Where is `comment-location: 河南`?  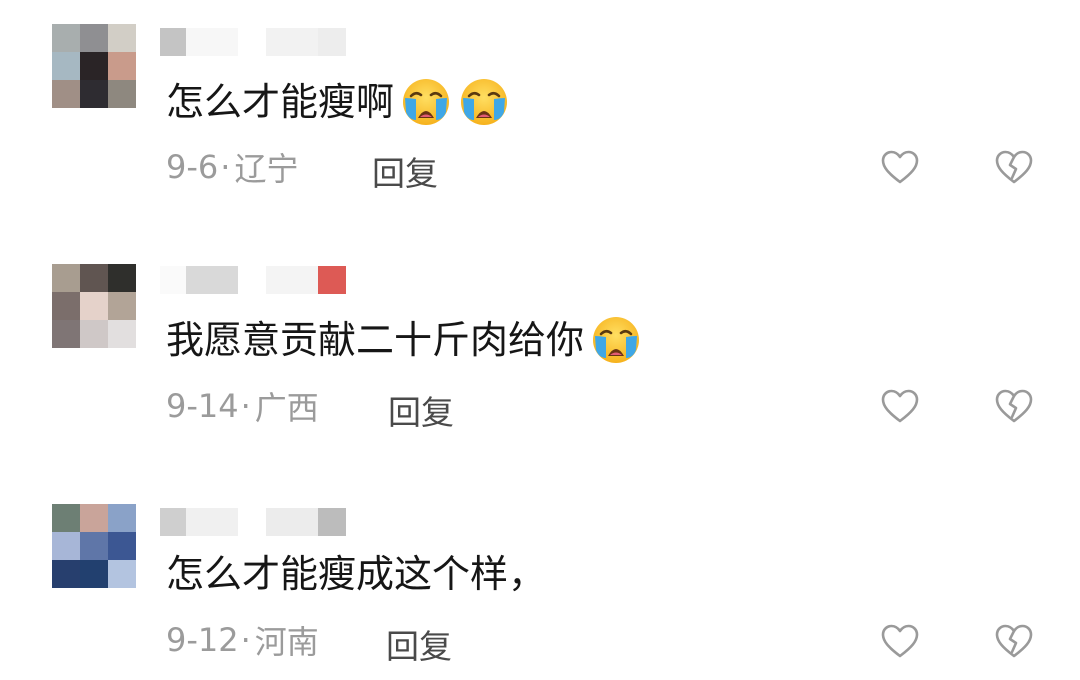 comment-location: 河南 is located at coordinates (286, 642).